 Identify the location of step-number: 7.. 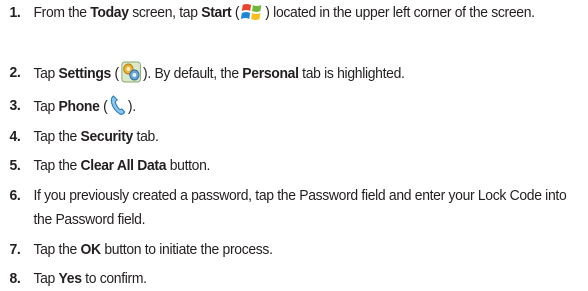
(15, 249).